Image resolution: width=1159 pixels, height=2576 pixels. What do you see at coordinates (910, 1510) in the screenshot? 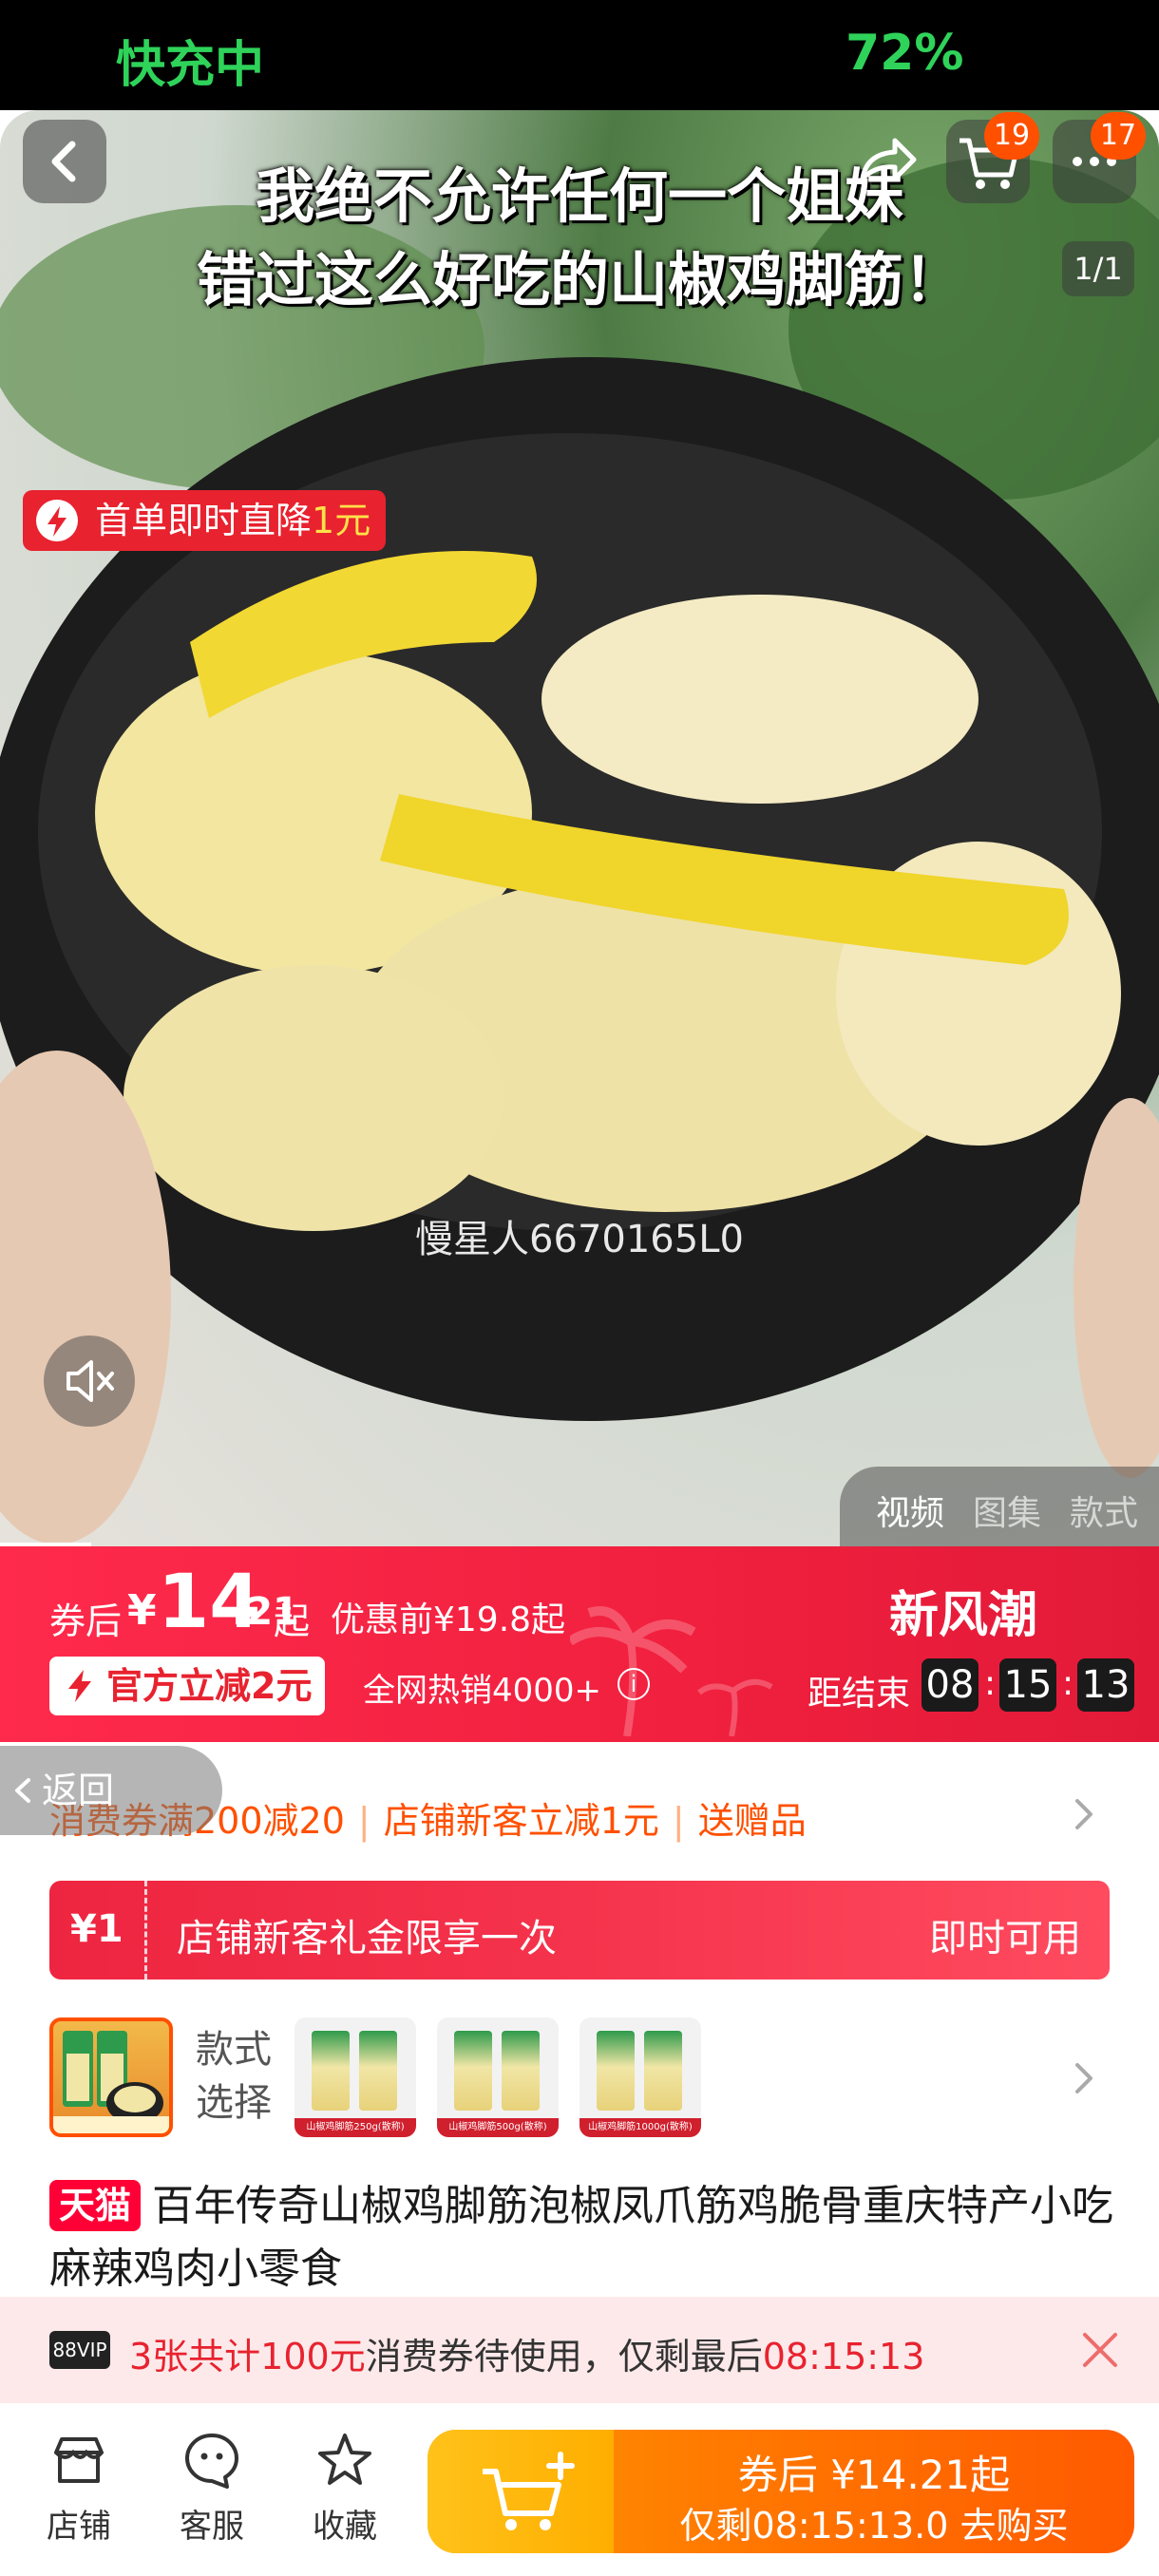
I see `tab-video: 视频` at bounding box center [910, 1510].